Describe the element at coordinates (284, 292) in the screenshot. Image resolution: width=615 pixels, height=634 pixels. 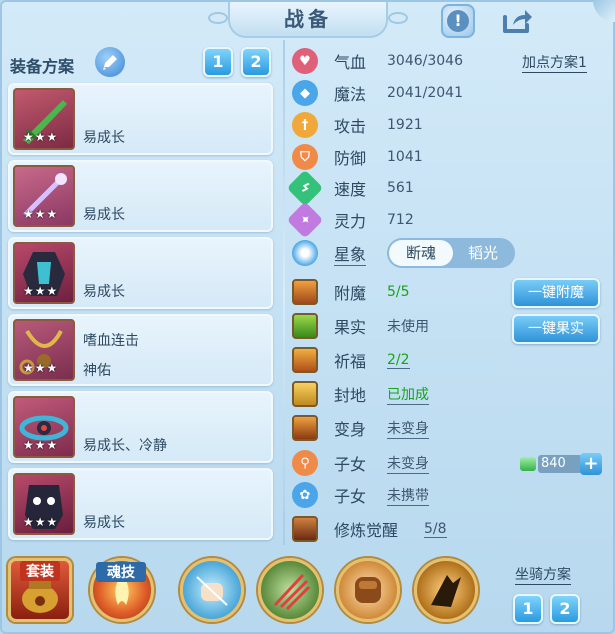
I see `panel-divider` at that location.